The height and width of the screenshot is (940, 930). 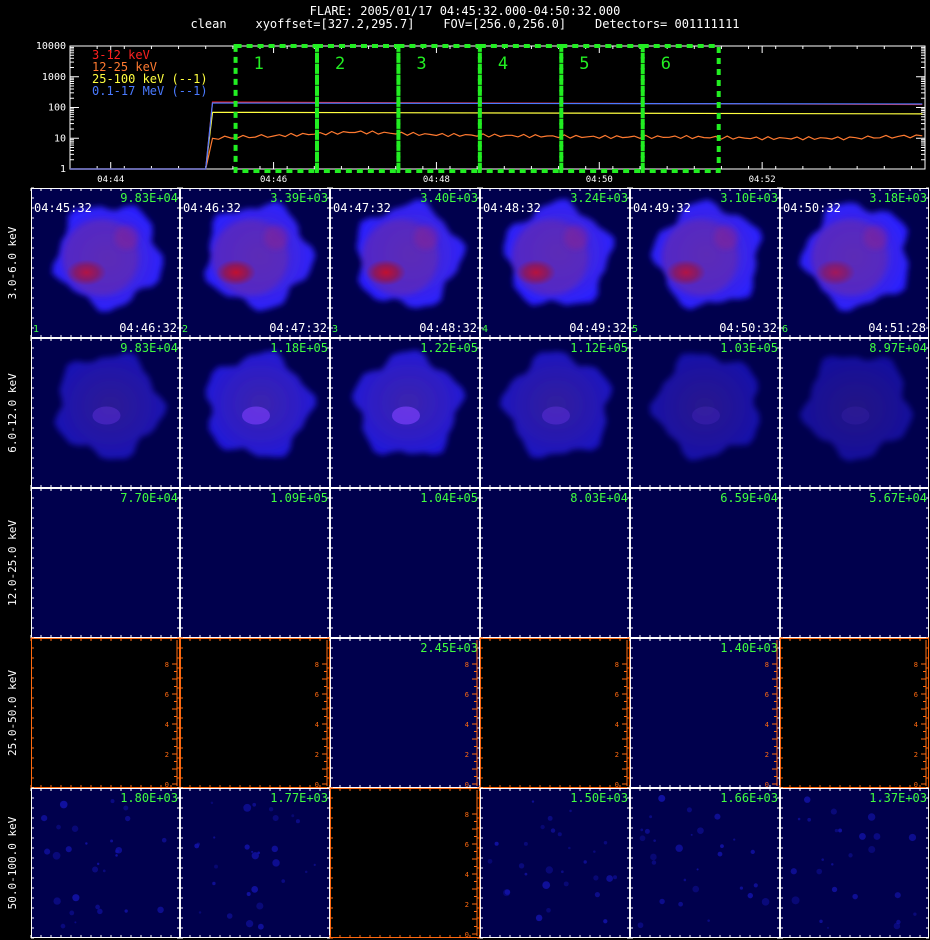 I want to click on image-cell: 8.03E+04, so click(x=555, y=563).